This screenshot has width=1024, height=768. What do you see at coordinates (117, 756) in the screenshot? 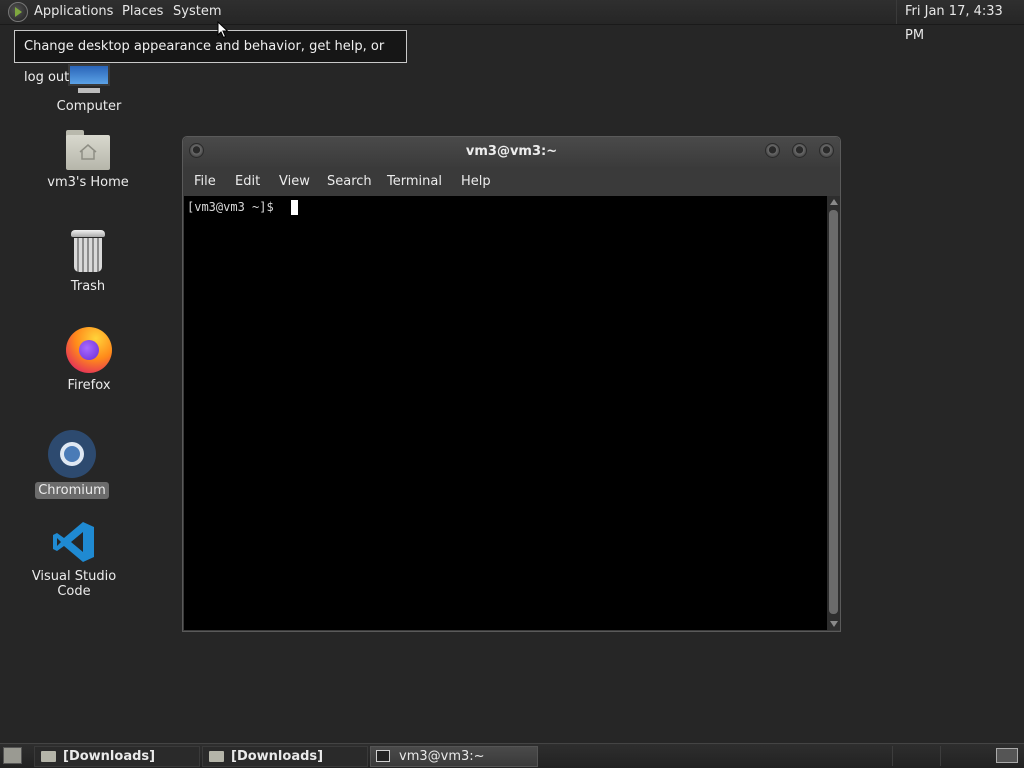
I see `taskbar-item-downloads-1: [Downloads]` at bounding box center [117, 756].